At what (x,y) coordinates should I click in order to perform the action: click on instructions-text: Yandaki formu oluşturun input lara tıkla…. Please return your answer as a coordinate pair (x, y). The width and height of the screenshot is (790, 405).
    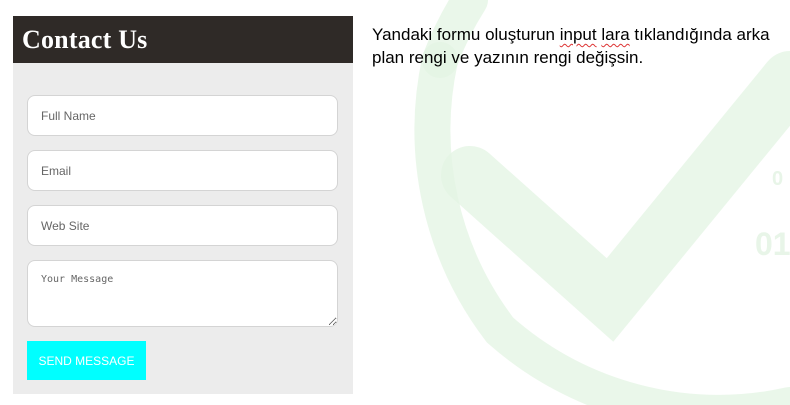
    Looking at the image, I should click on (579, 46).